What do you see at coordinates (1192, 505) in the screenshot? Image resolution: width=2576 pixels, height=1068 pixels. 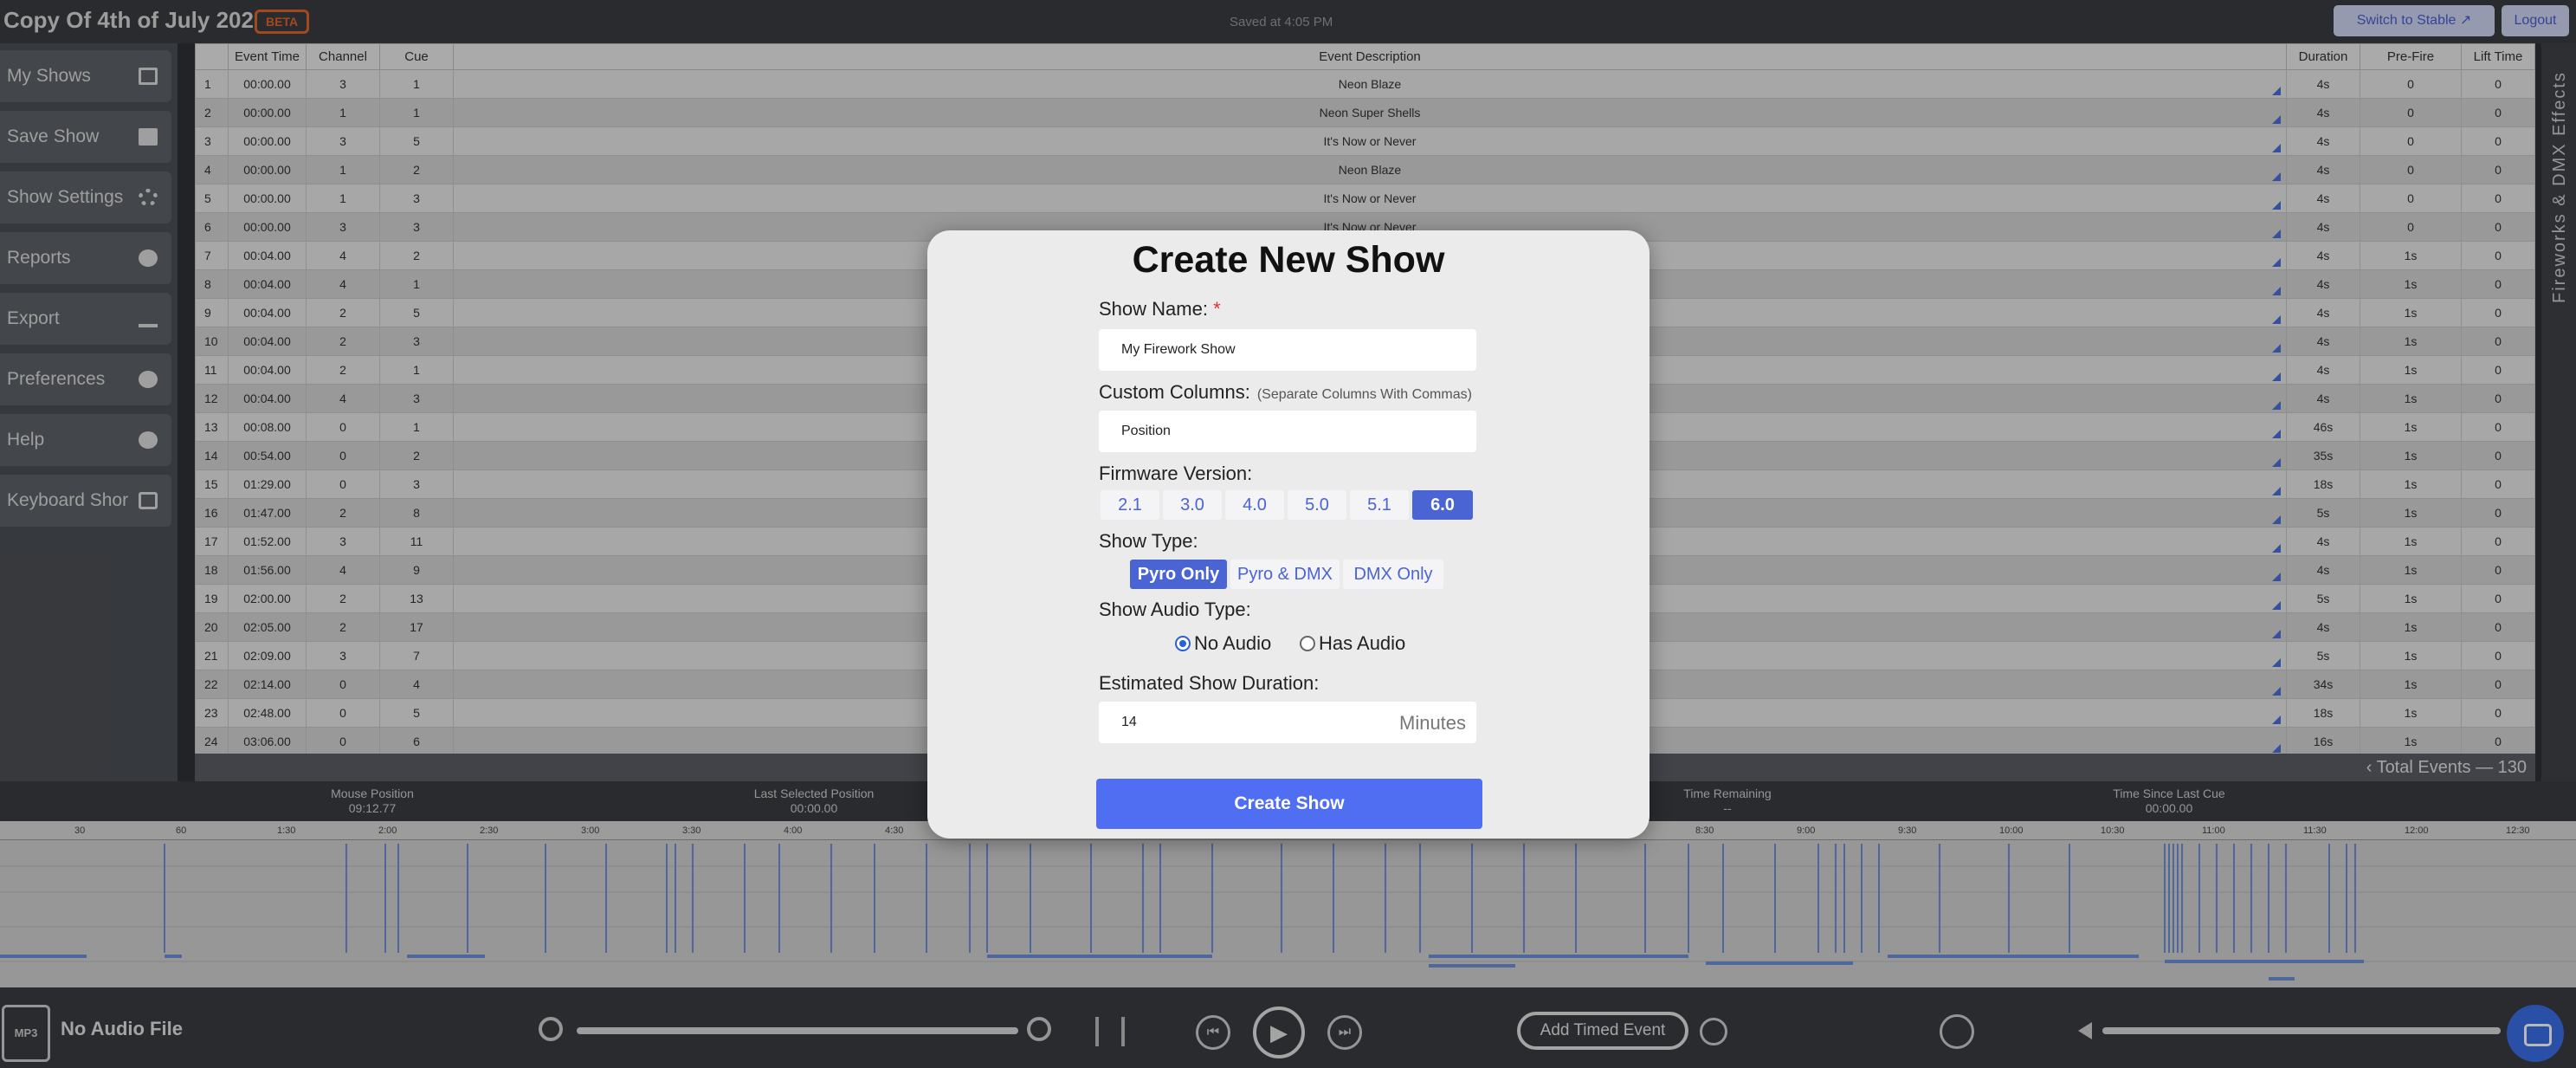 I see `firmware-option-3-0: 3.0` at bounding box center [1192, 505].